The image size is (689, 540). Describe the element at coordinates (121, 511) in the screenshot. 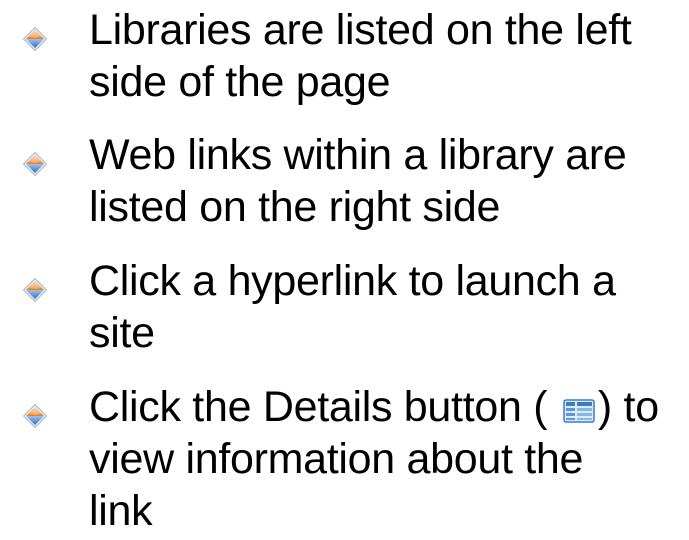

I see `text-line: link` at that location.